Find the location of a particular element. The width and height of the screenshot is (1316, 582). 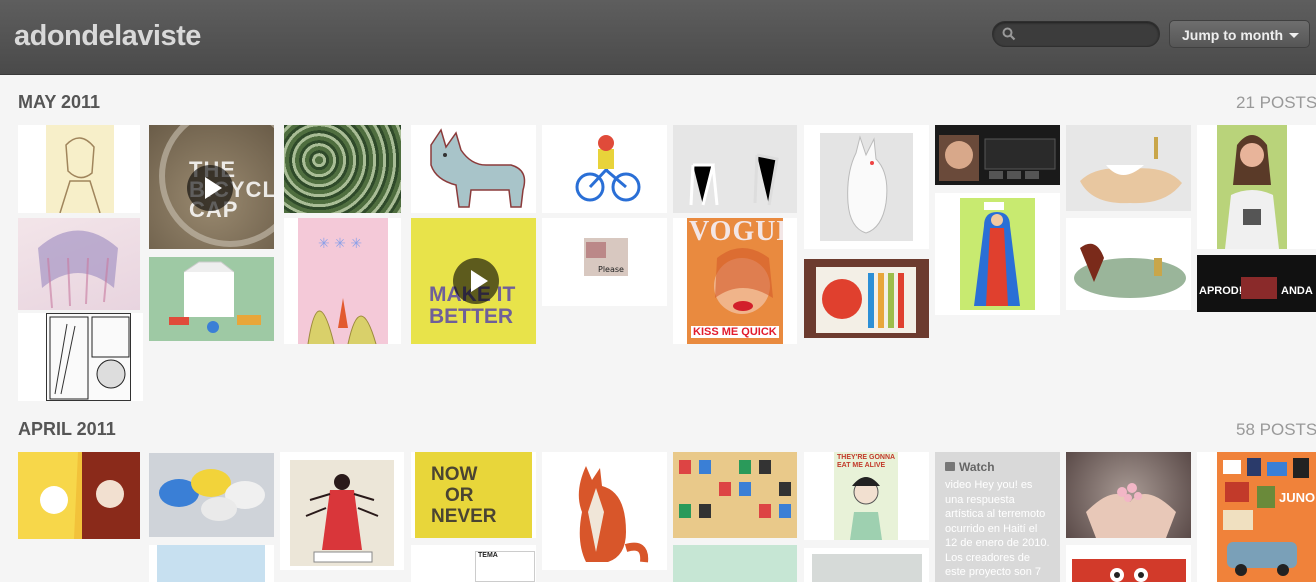

section-title-april-2011: APRIL 2011 is located at coordinates (67, 429).